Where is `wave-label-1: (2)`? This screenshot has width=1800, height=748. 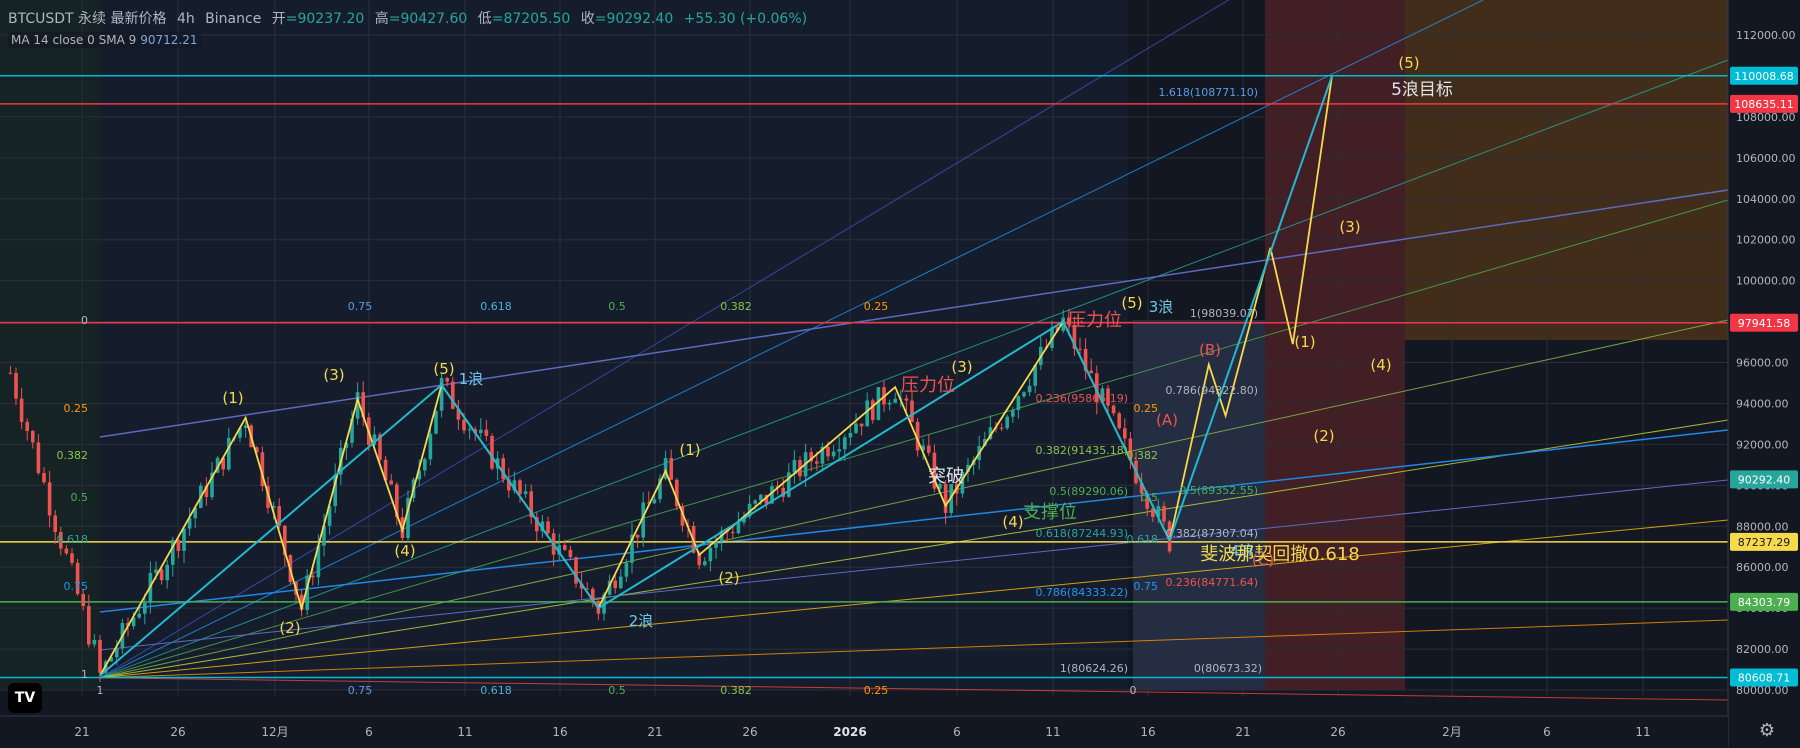 wave-label-1: (2) is located at coordinates (289, 628).